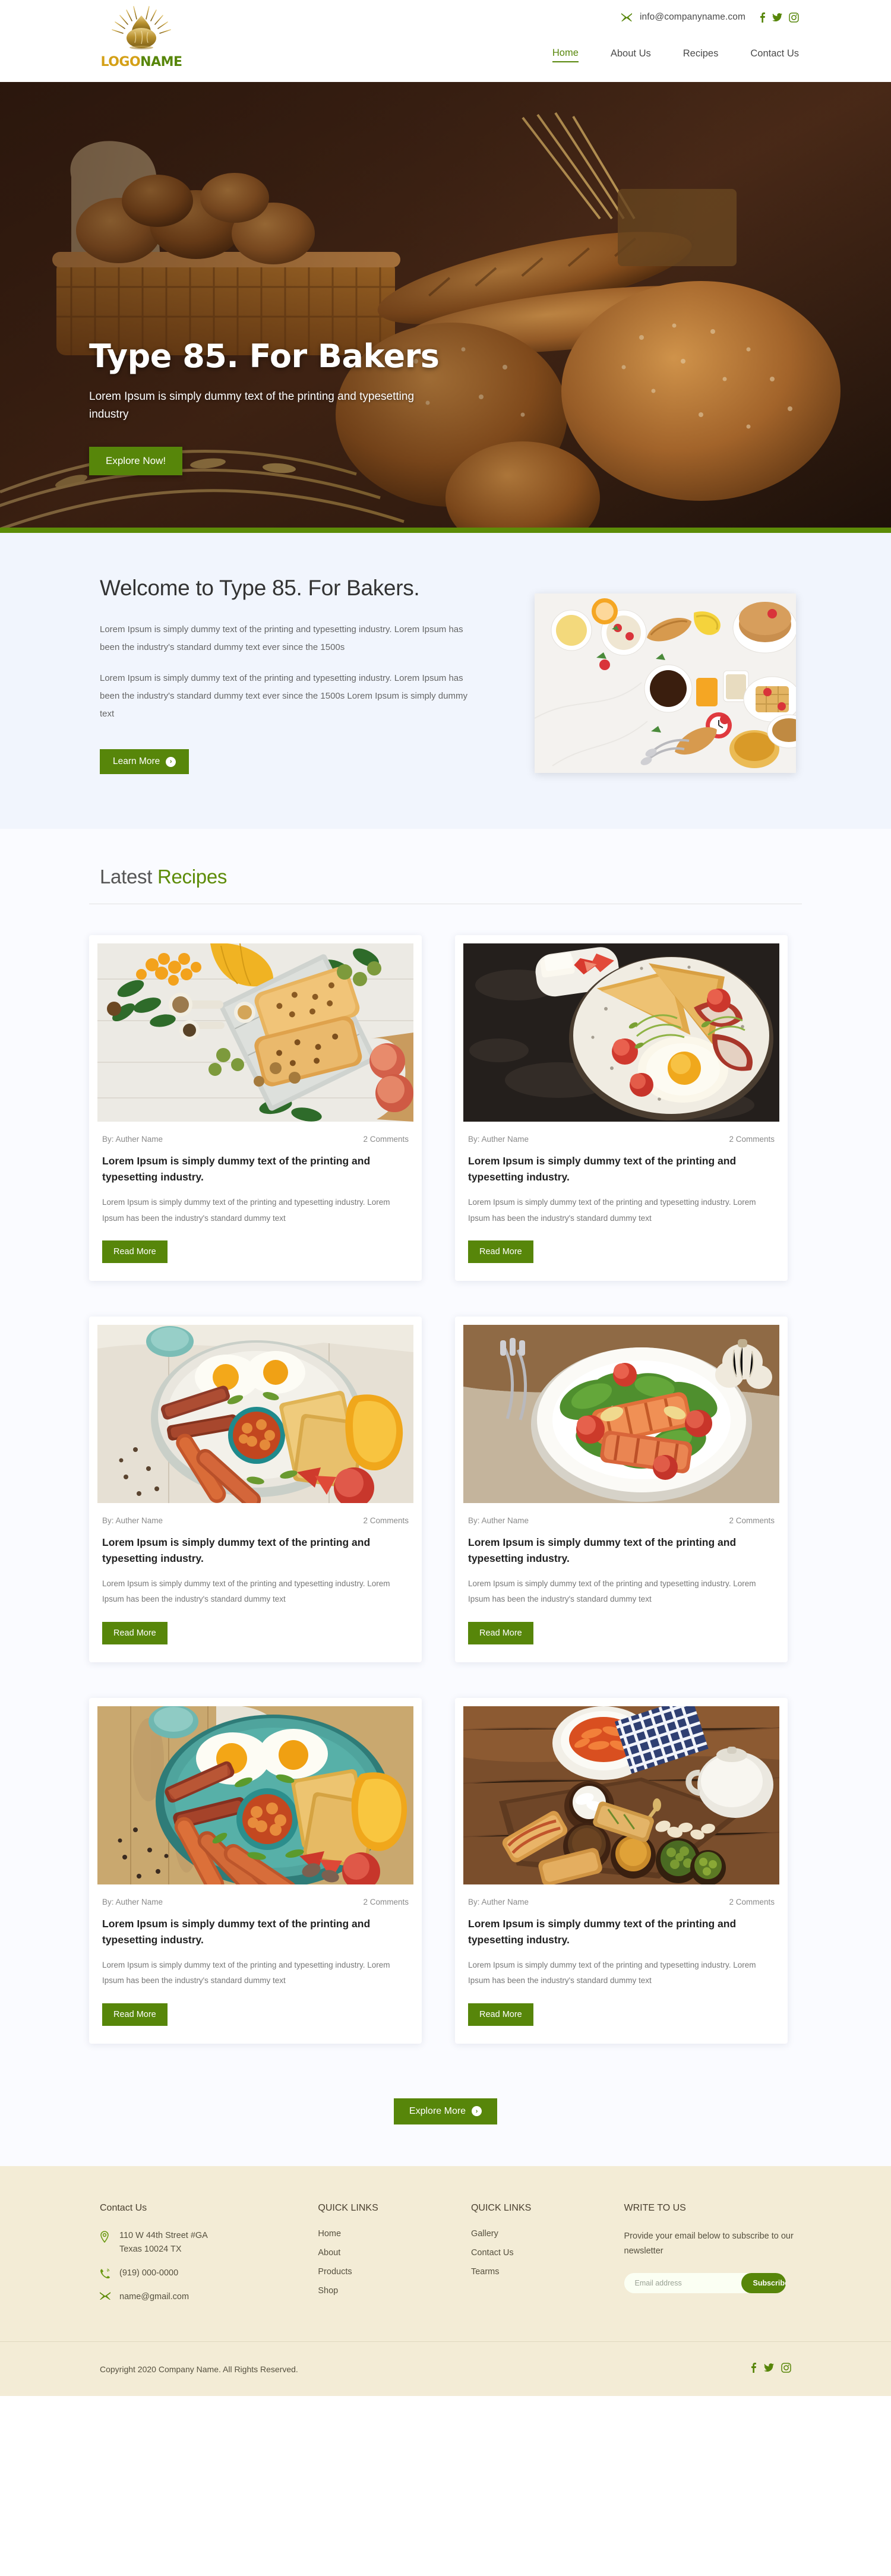  What do you see at coordinates (161, 62) in the screenshot?
I see `logo-text-secondary: NAME` at bounding box center [161, 62].